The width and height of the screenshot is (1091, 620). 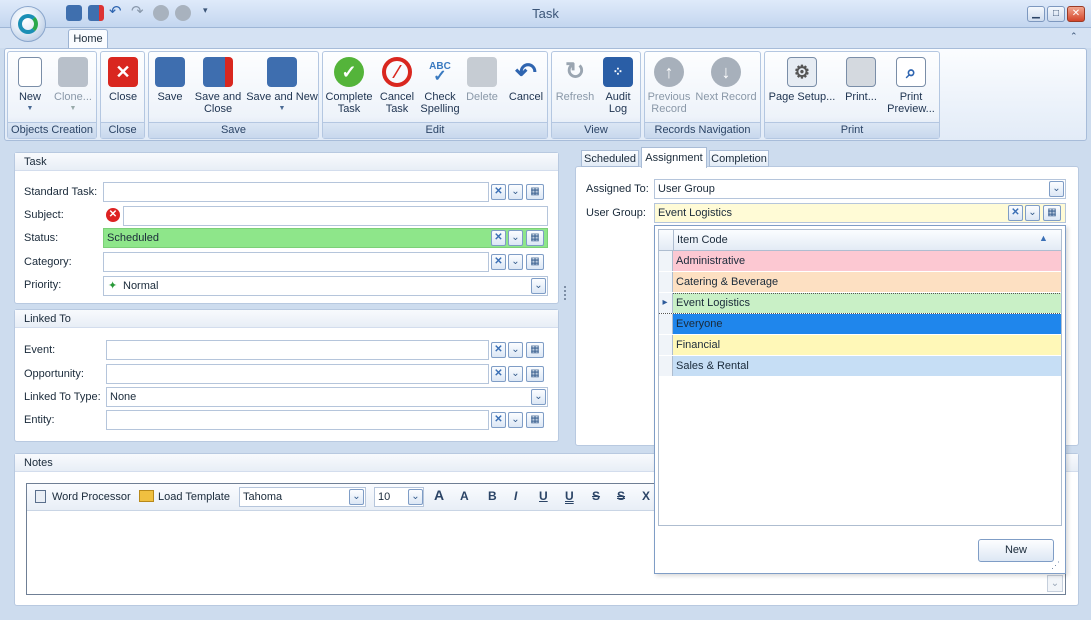 I want to click on underline-icon: U, so click(x=543, y=496).